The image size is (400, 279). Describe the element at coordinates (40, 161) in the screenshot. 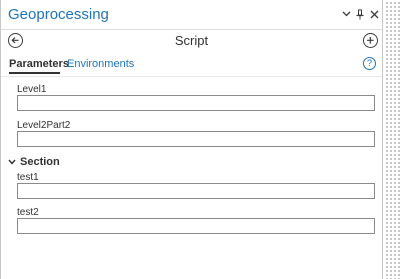

I see `section-label: Section` at that location.